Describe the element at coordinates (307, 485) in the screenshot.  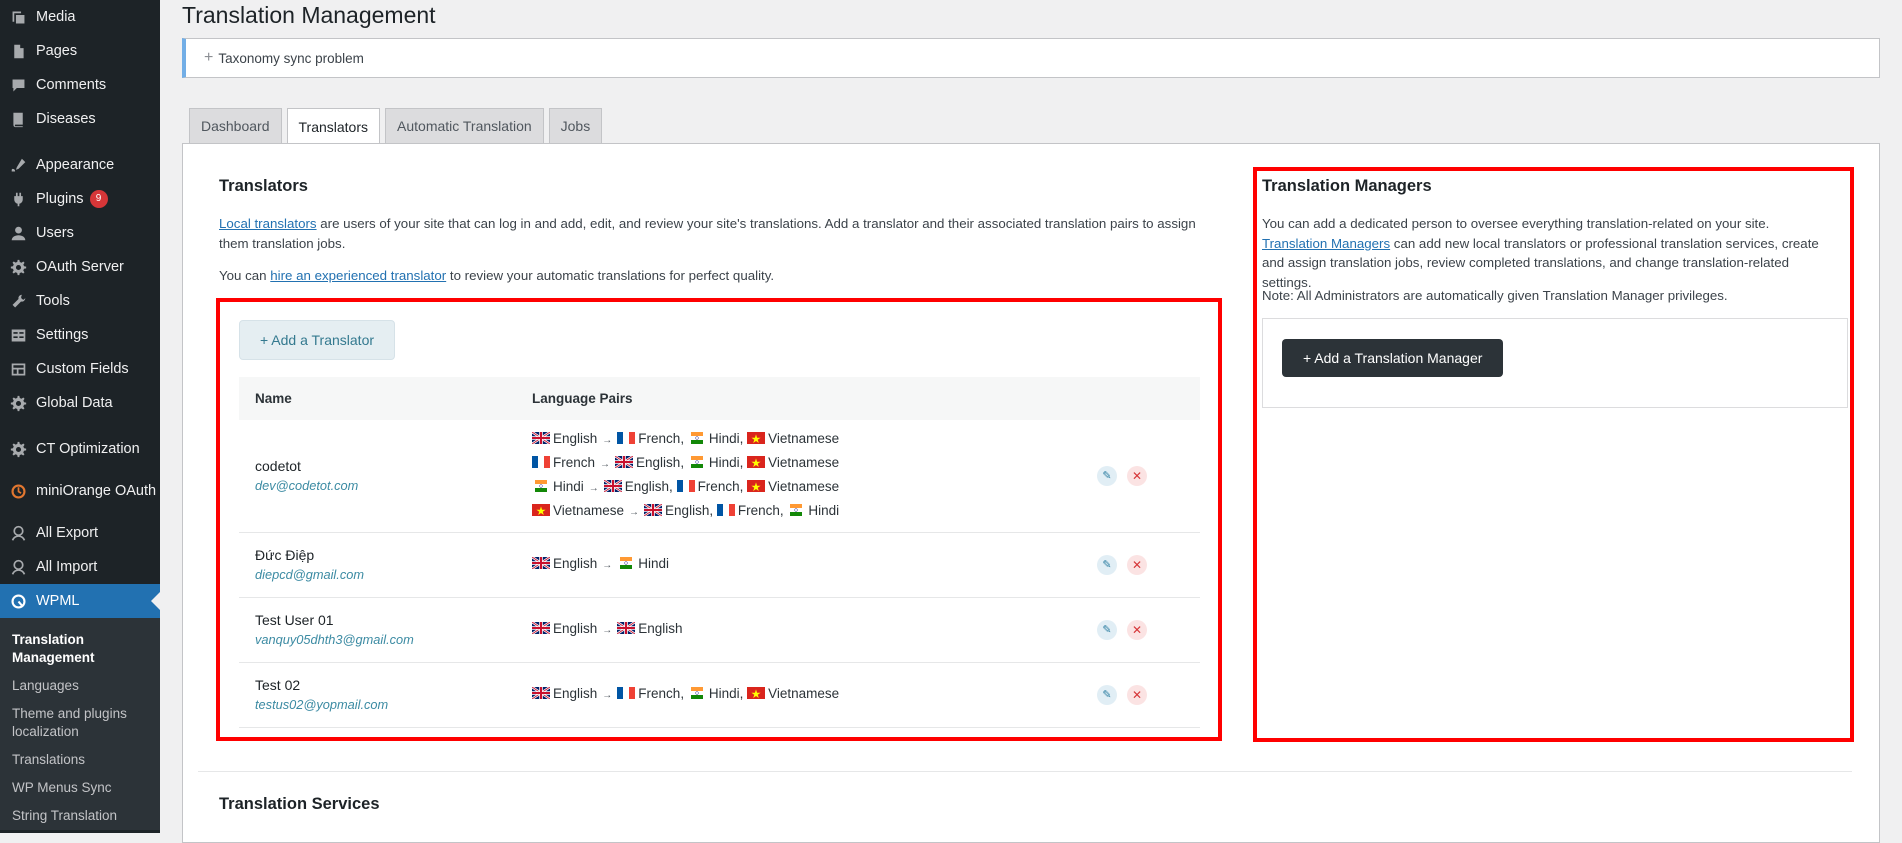
I see `translator-email: dev@codetot.com` at that location.